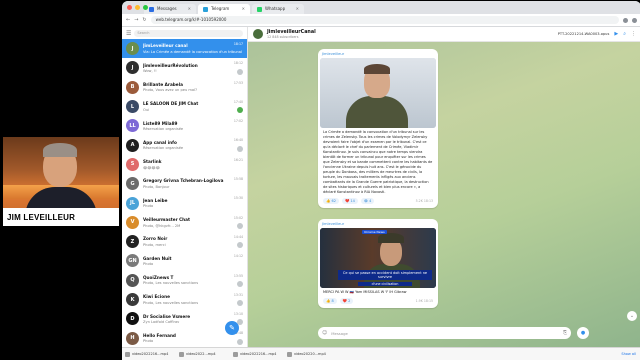  Describe the element at coordinates (155, 200) in the screenshot. I see `chat-name: Jean Leibe` at that location.